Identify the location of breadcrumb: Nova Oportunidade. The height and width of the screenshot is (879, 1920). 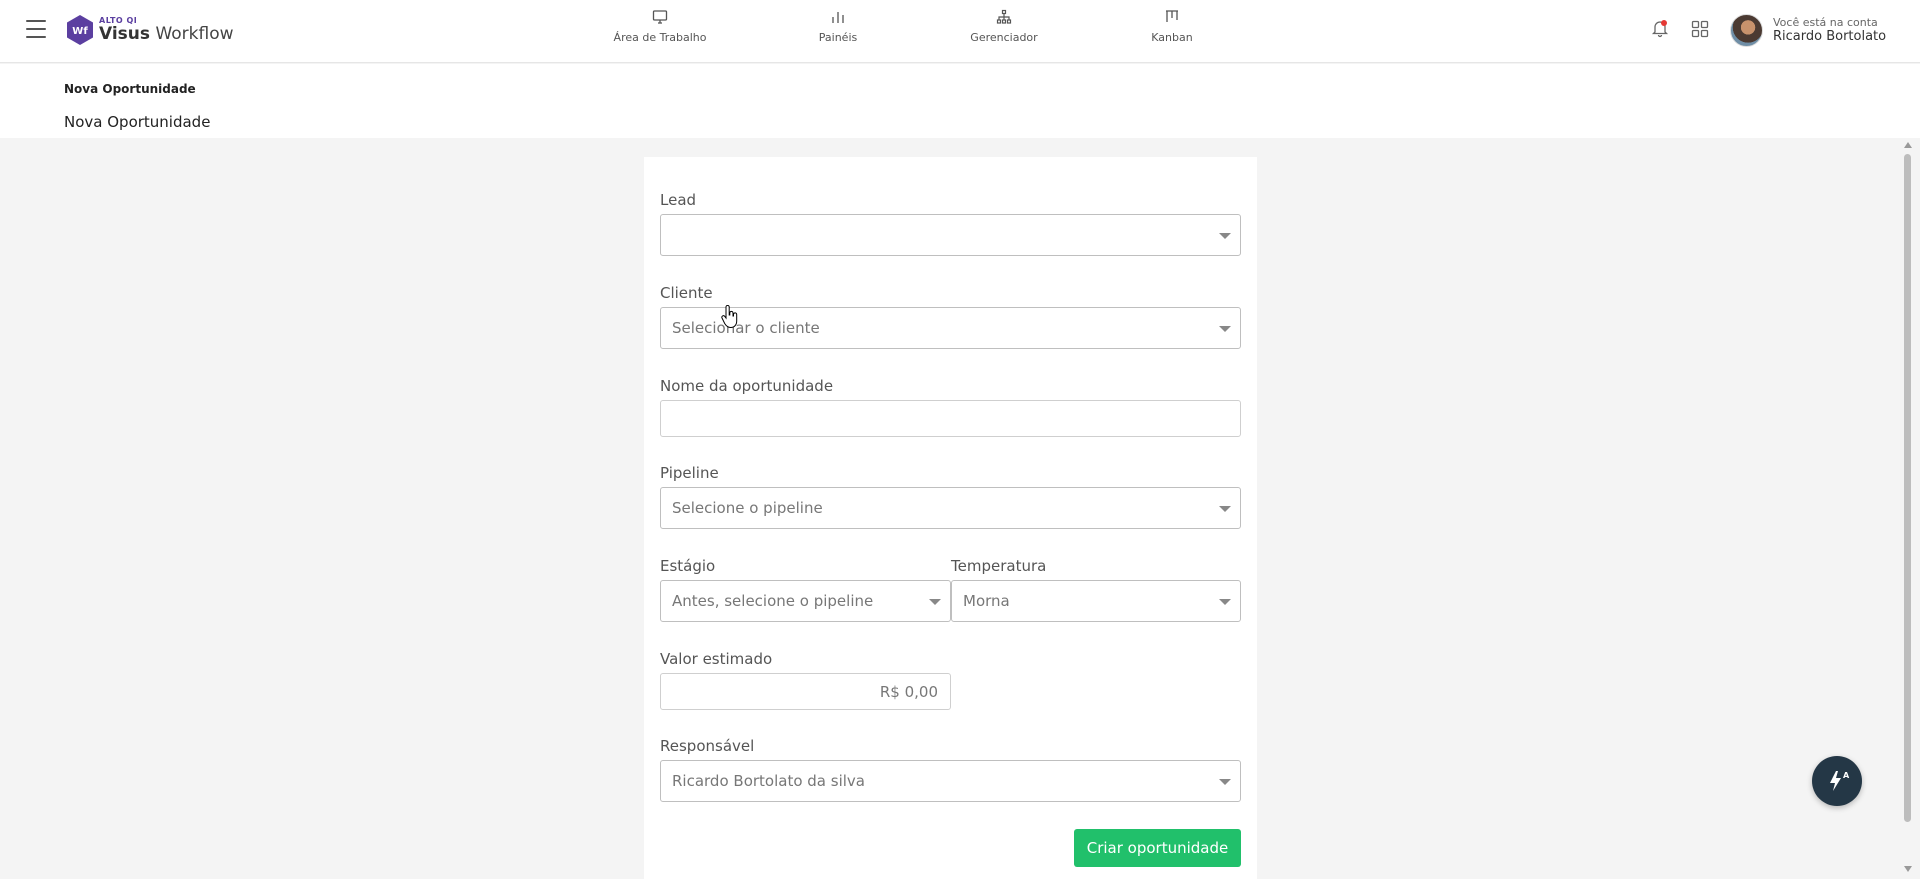
(130, 89).